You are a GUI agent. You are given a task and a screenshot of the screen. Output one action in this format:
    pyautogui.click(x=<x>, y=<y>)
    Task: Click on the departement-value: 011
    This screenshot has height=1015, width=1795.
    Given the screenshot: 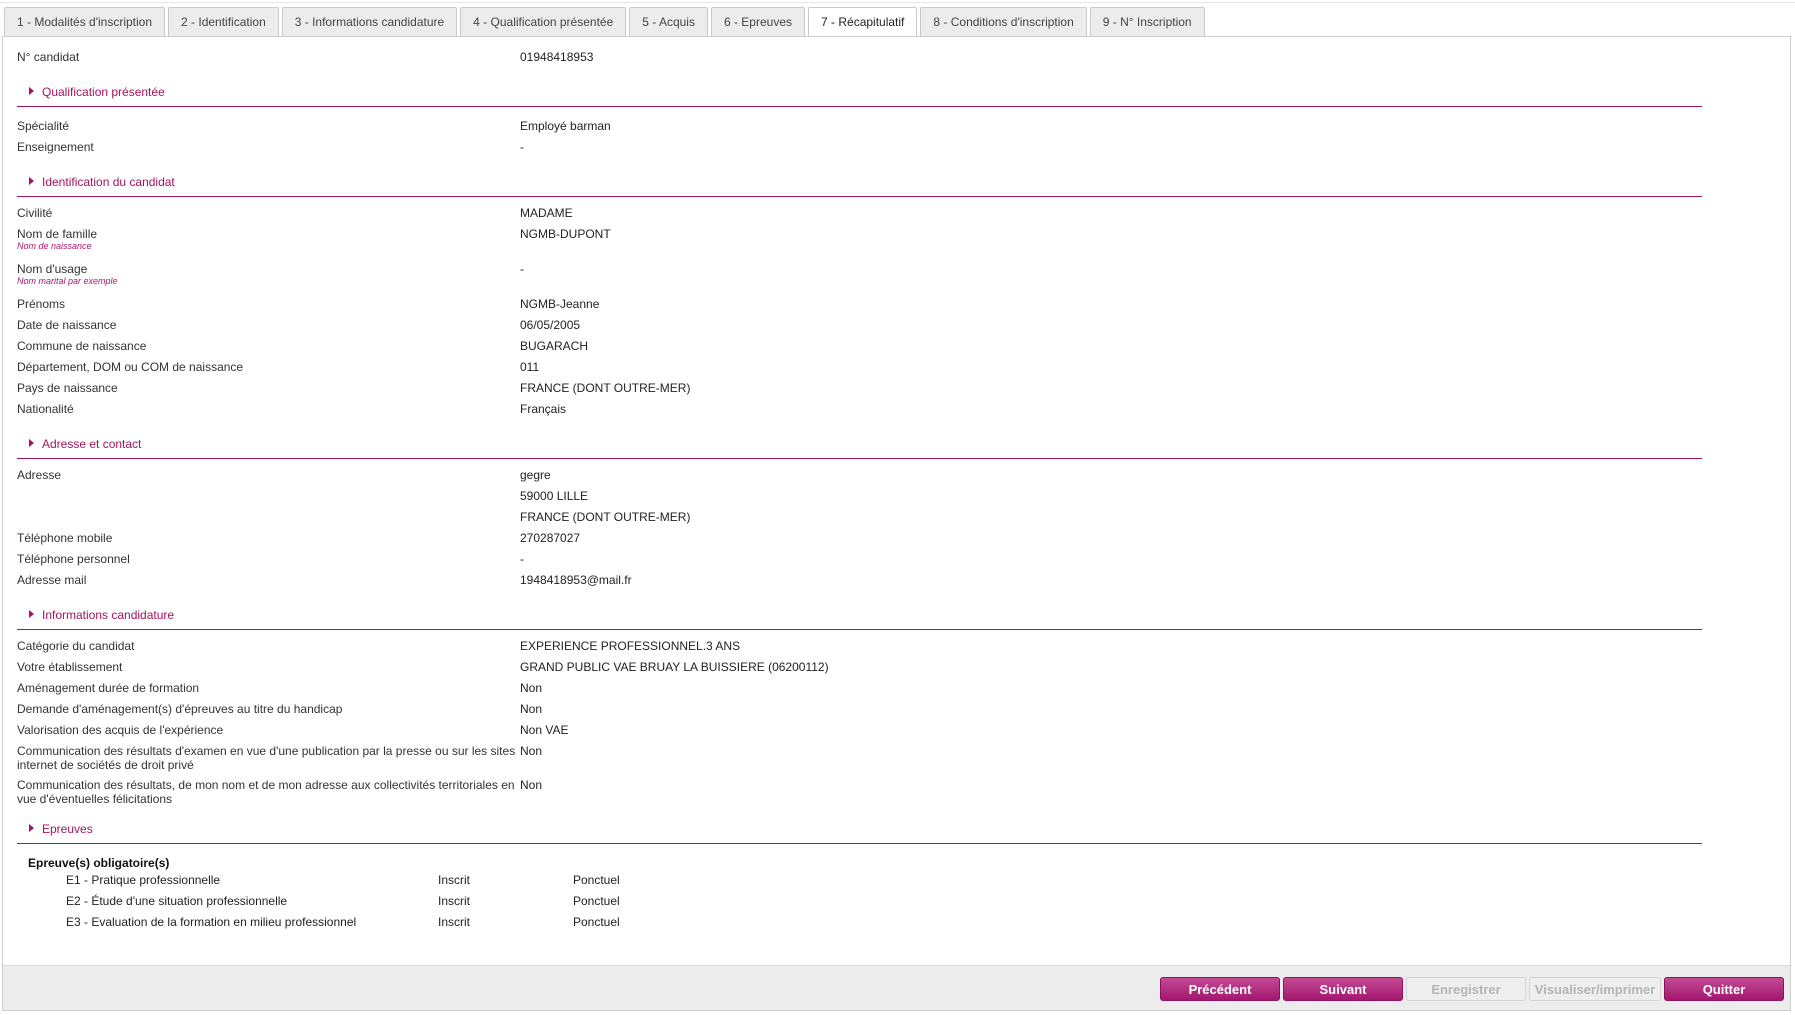 What is the action you would take?
    pyautogui.click(x=530, y=367)
    